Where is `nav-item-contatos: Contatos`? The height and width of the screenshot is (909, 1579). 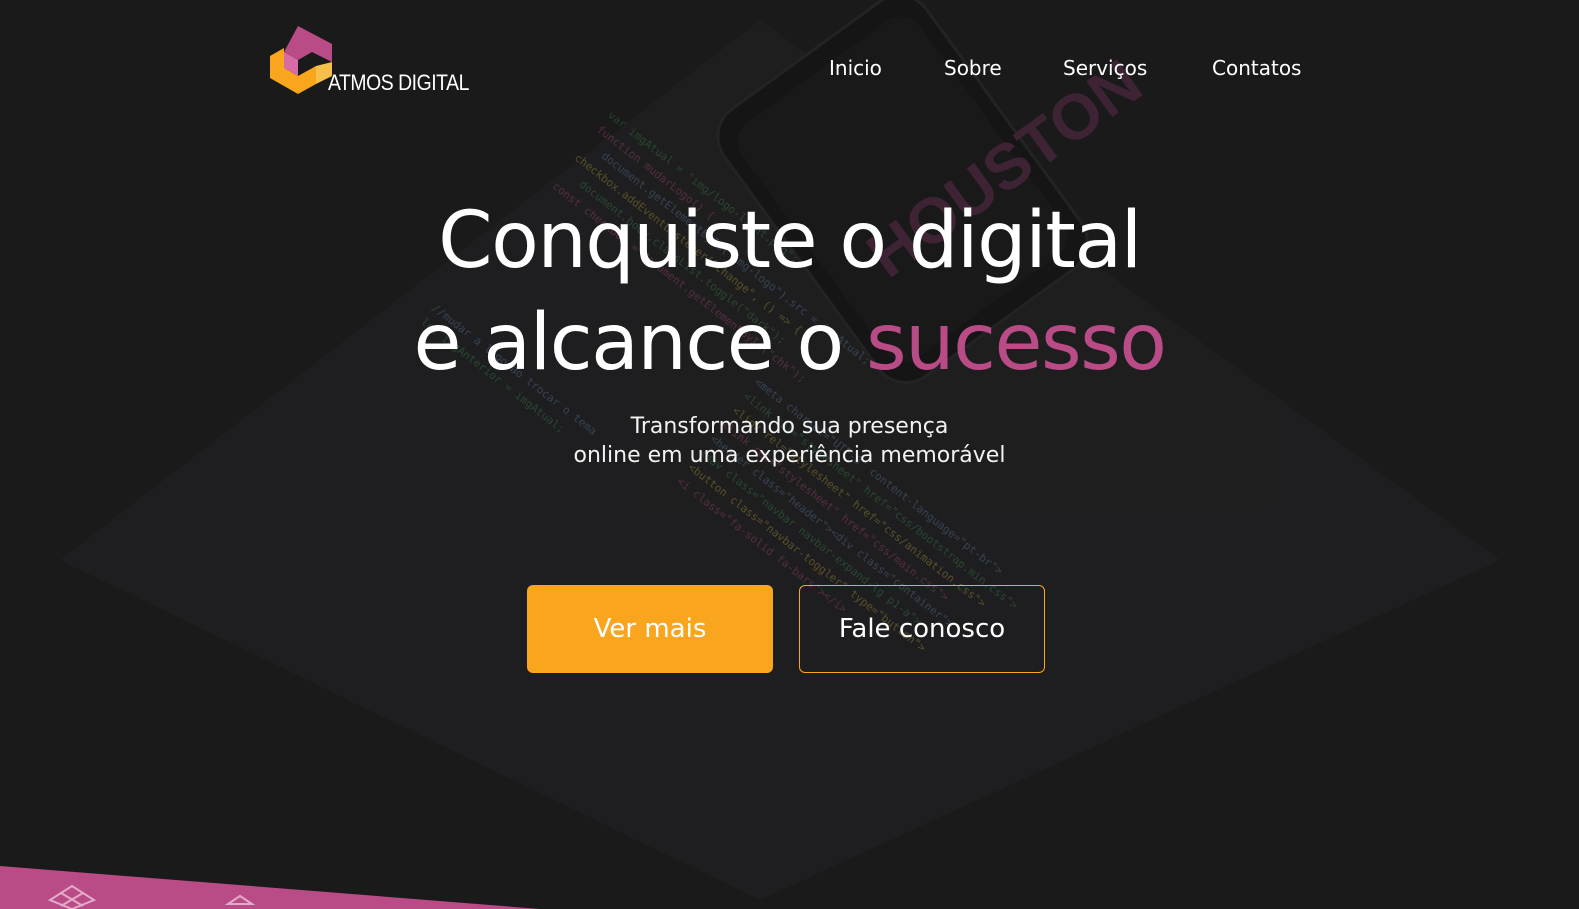 nav-item-contatos: Contatos is located at coordinates (1256, 68).